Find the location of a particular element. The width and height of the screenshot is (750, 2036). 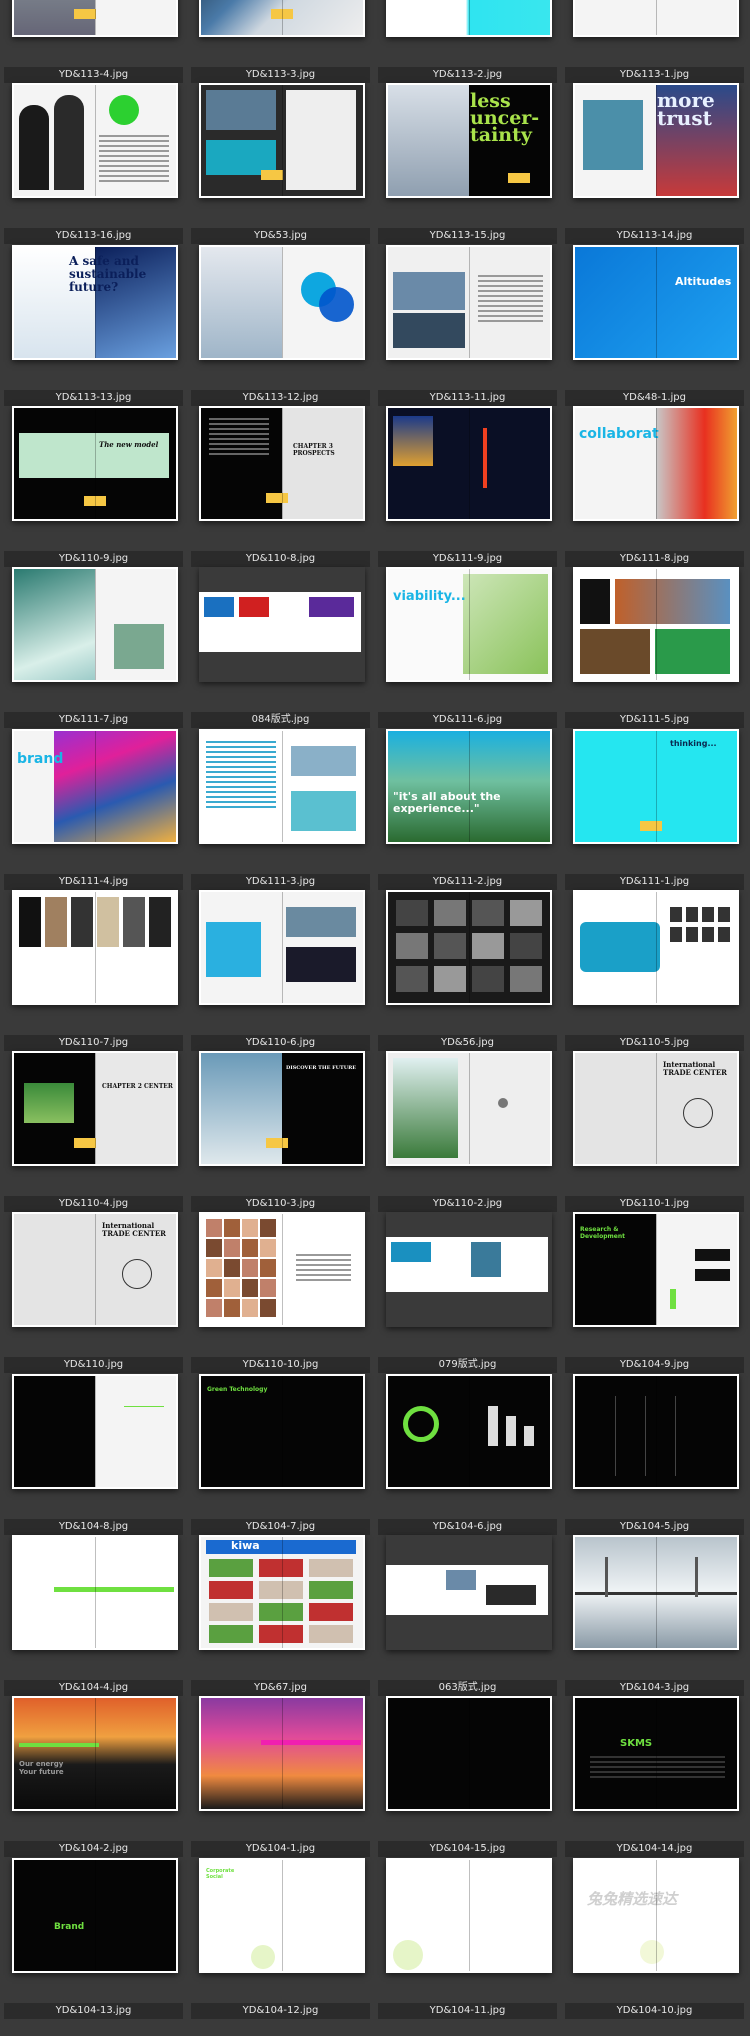

thumbnail-item: YD&110-2.jpg is located at coordinates (465, 1131).